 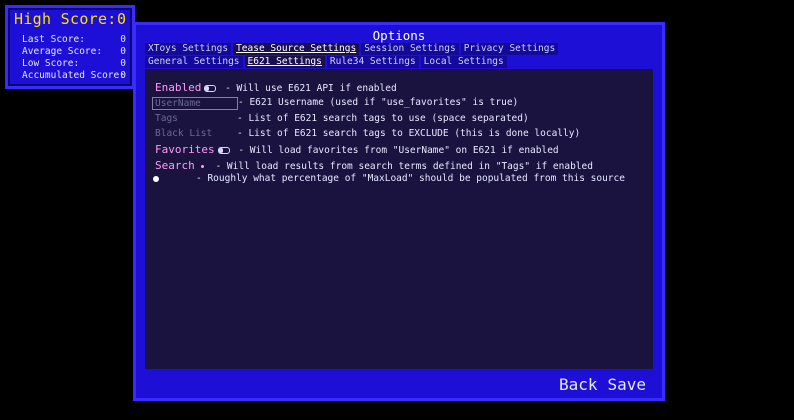 What do you see at coordinates (202, 166) in the screenshot?
I see `search-checkbox` at bounding box center [202, 166].